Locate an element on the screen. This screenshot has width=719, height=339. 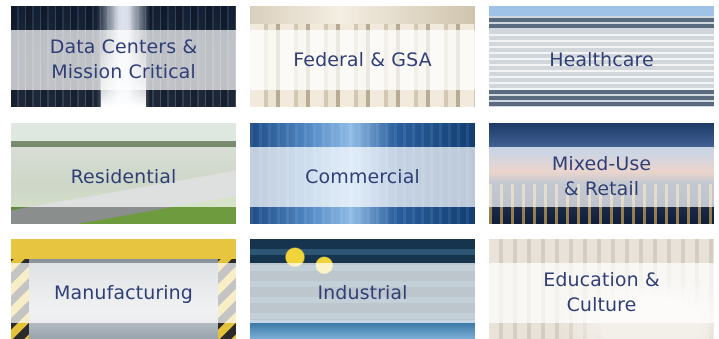
tile-label: Data Centers & Mission Critical is located at coordinates (123, 59).